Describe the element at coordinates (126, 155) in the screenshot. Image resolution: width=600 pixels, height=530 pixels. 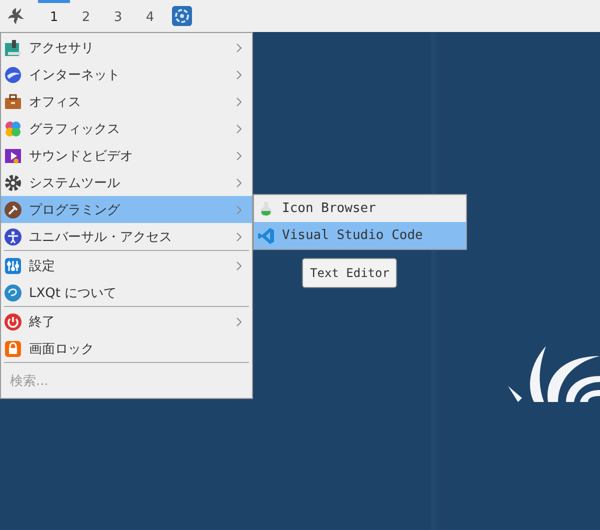
I see `menu-item: サウンドとビデオ` at that location.